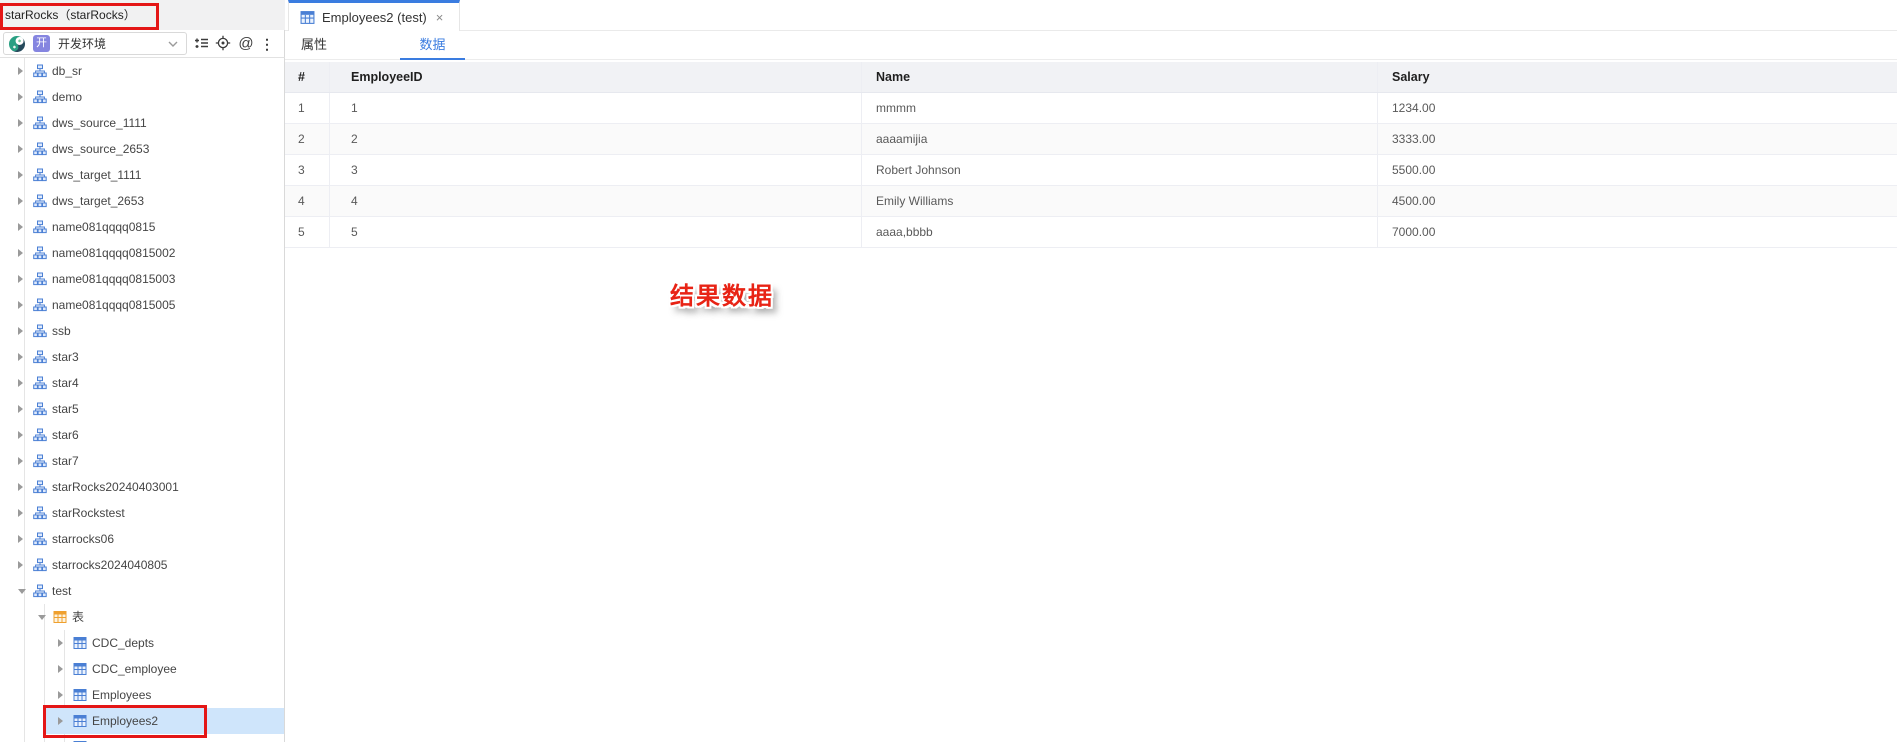 This screenshot has width=1897, height=742. What do you see at coordinates (142, 279) in the screenshot?
I see `tree-row: name081qqqq0815003` at bounding box center [142, 279].